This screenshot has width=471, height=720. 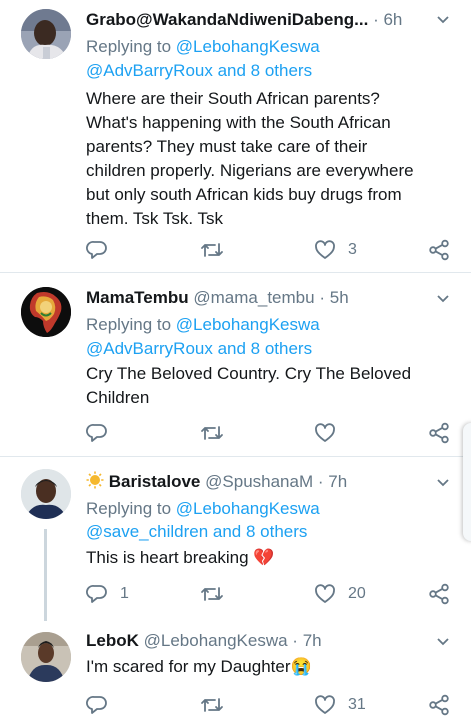 What do you see at coordinates (155, 481) in the screenshot?
I see `display-name: Baristalove` at bounding box center [155, 481].